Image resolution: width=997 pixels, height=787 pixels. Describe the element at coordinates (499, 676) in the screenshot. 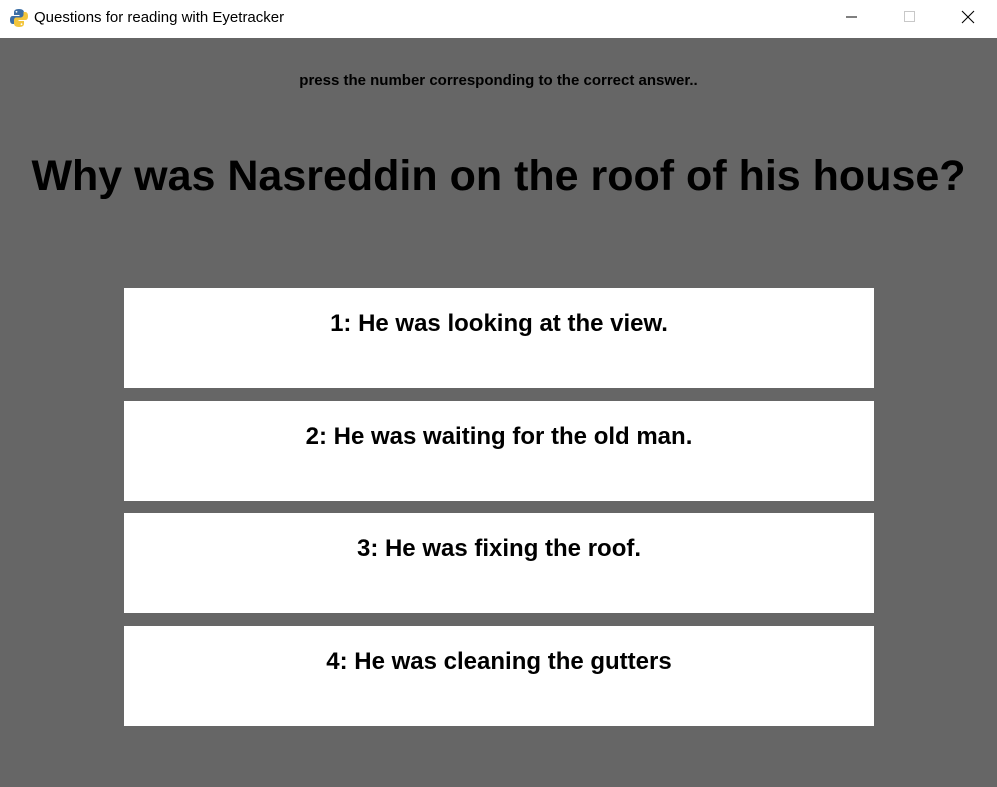

I see `answer-option-4: 4: He was cleaning the gutters` at that location.